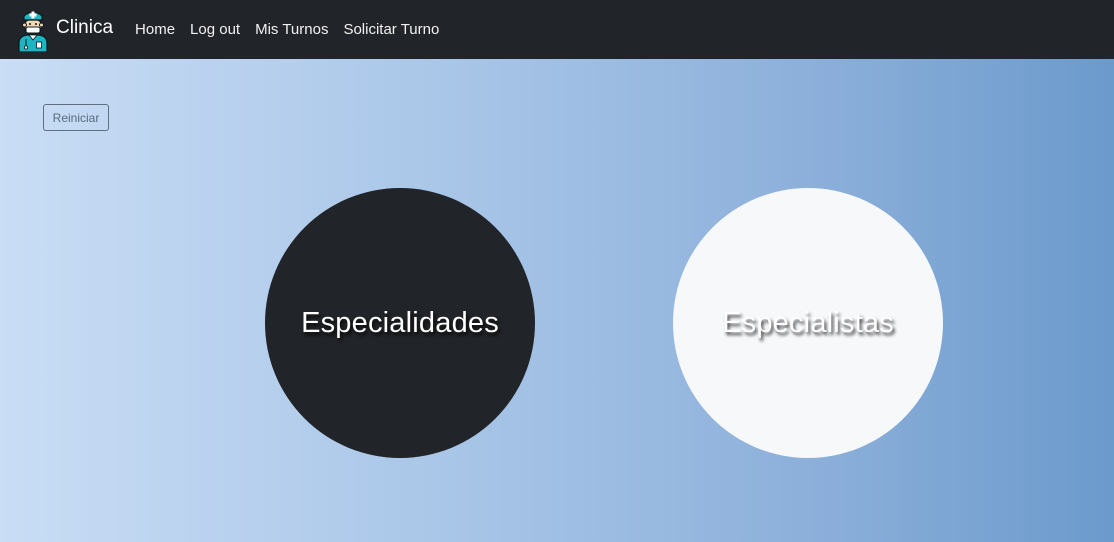 The image size is (1114, 542). I want to click on nav-link-solicitar-turno: Solicitar Turno, so click(391, 29).